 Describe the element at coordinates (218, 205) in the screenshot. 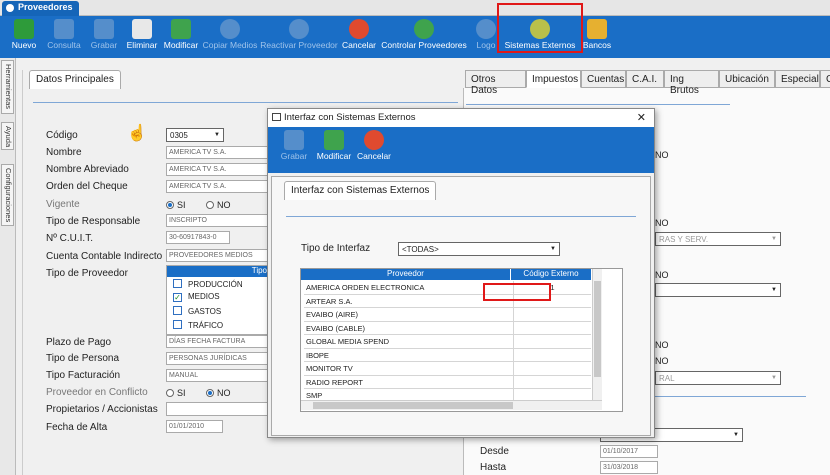

I see `vigente-no-radio: NO` at that location.